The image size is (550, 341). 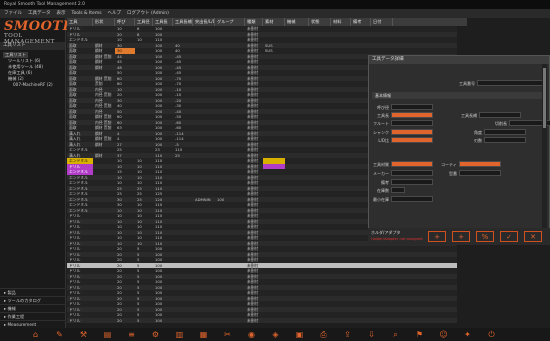 What do you see at coordinates (383, 140) in the screenshot?
I see `field-label: L/D比` at bounding box center [383, 140].